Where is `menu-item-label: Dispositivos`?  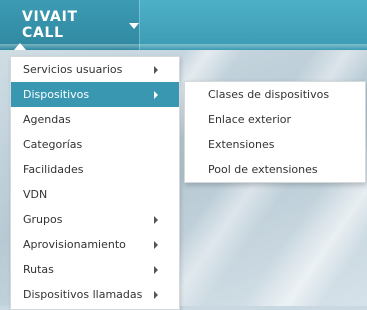
menu-item-label: Dispositivos is located at coordinates (56, 94).